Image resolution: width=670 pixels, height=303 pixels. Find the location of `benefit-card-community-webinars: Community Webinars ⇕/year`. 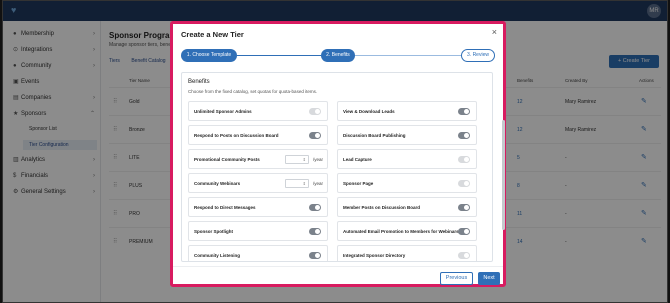

benefit-card-community-webinars: Community Webinars ⇕/year is located at coordinates (258, 183).